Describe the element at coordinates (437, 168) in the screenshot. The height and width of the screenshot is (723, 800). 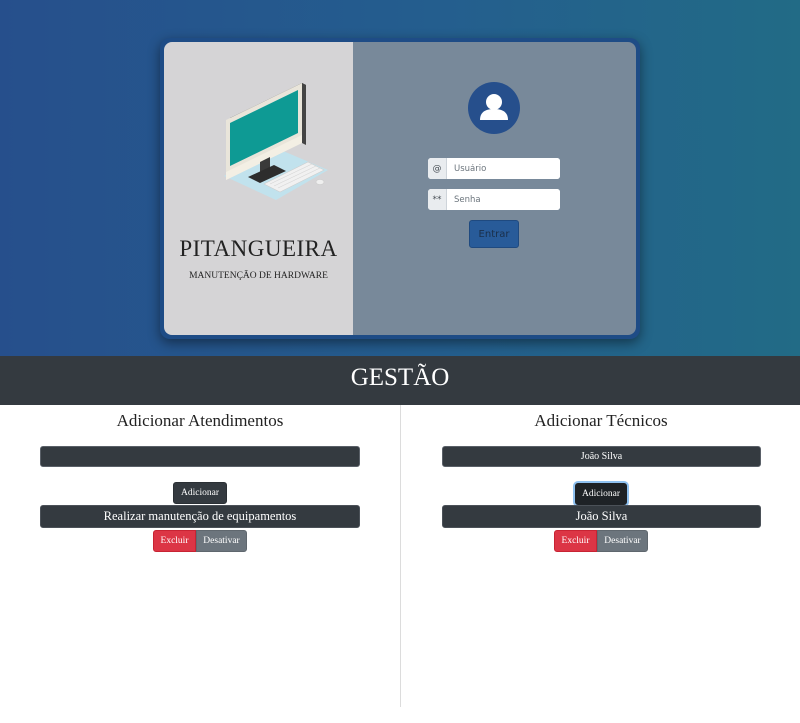
I see `at-sign-icon: @` at that location.